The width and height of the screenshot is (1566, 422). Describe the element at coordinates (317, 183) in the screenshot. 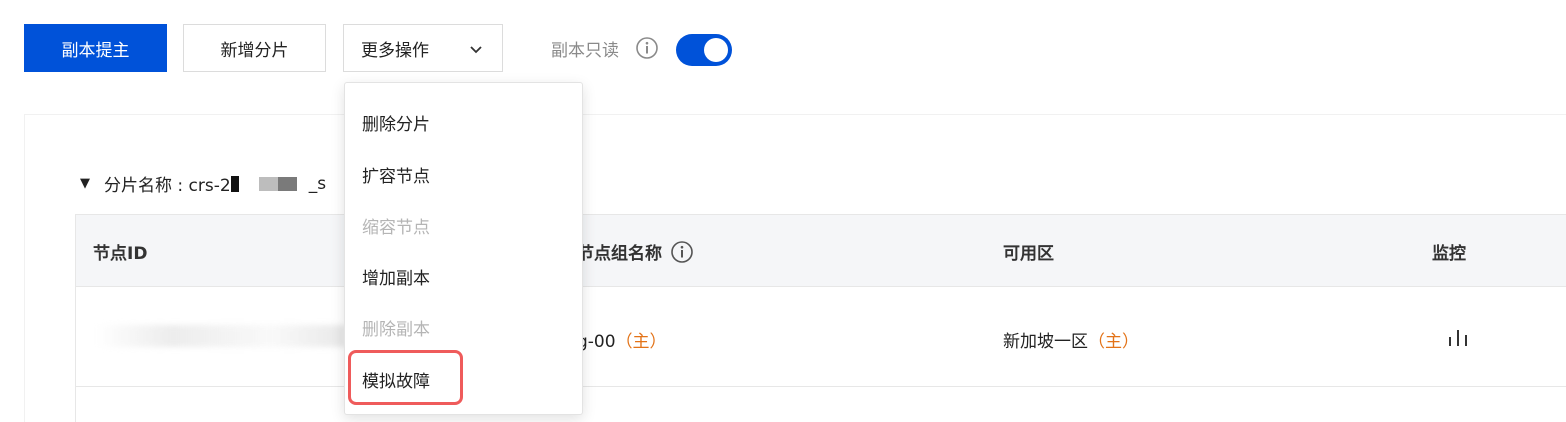

I see `shard-name-suffix: _s` at that location.